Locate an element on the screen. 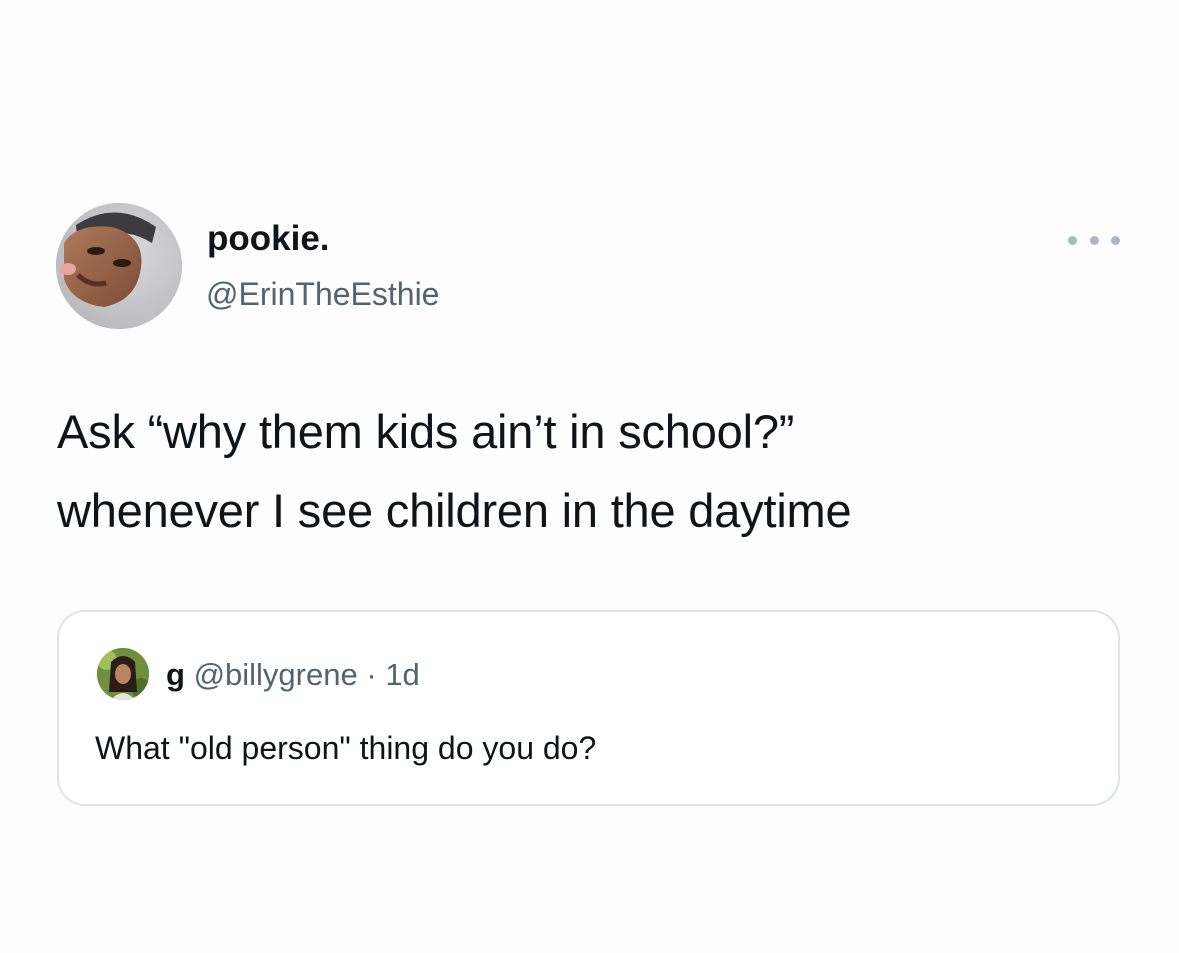 The height and width of the screenshot is (953, 1179). quoted-author-avatar is located at coordinates (123, 674).